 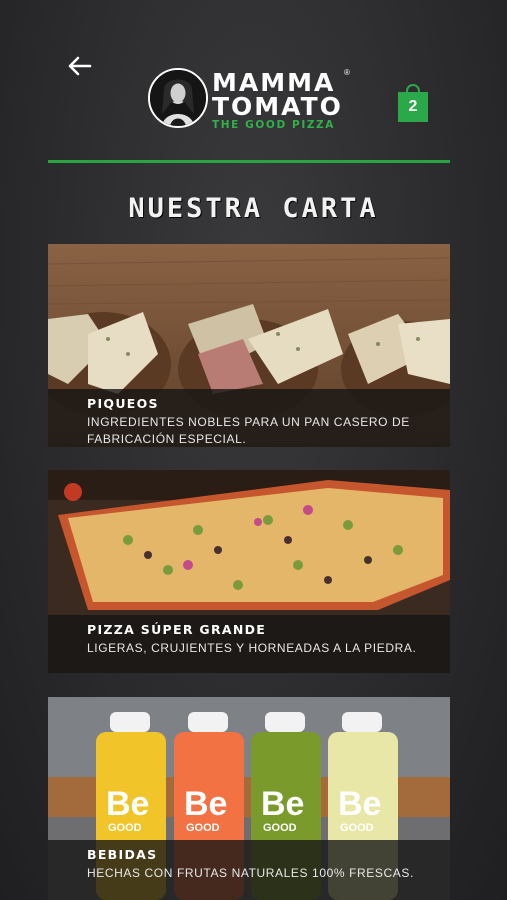 I want to click on mona-lisa-logo-icon, so click(x=178, y=98).